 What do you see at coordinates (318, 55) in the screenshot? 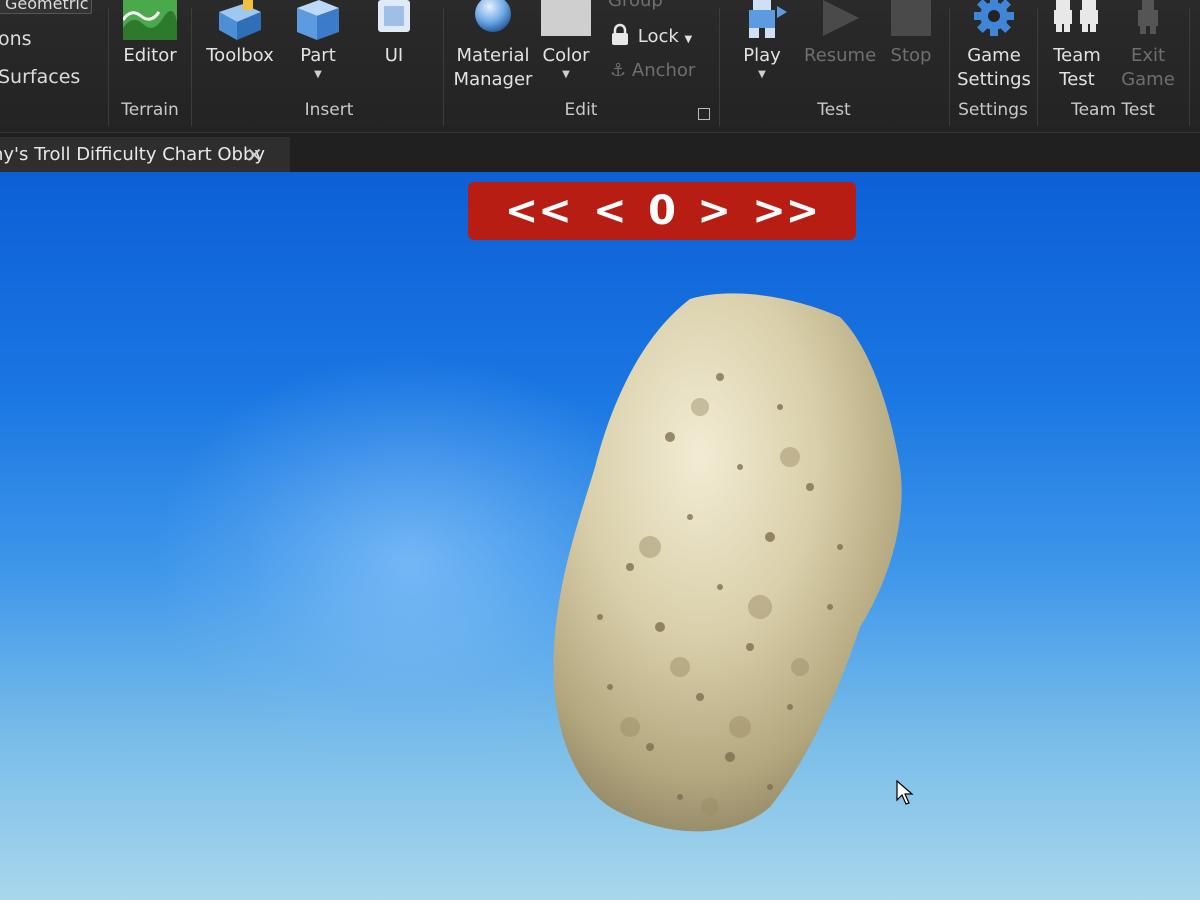
I see `part-label: Part` at bounding box center [318, 55].